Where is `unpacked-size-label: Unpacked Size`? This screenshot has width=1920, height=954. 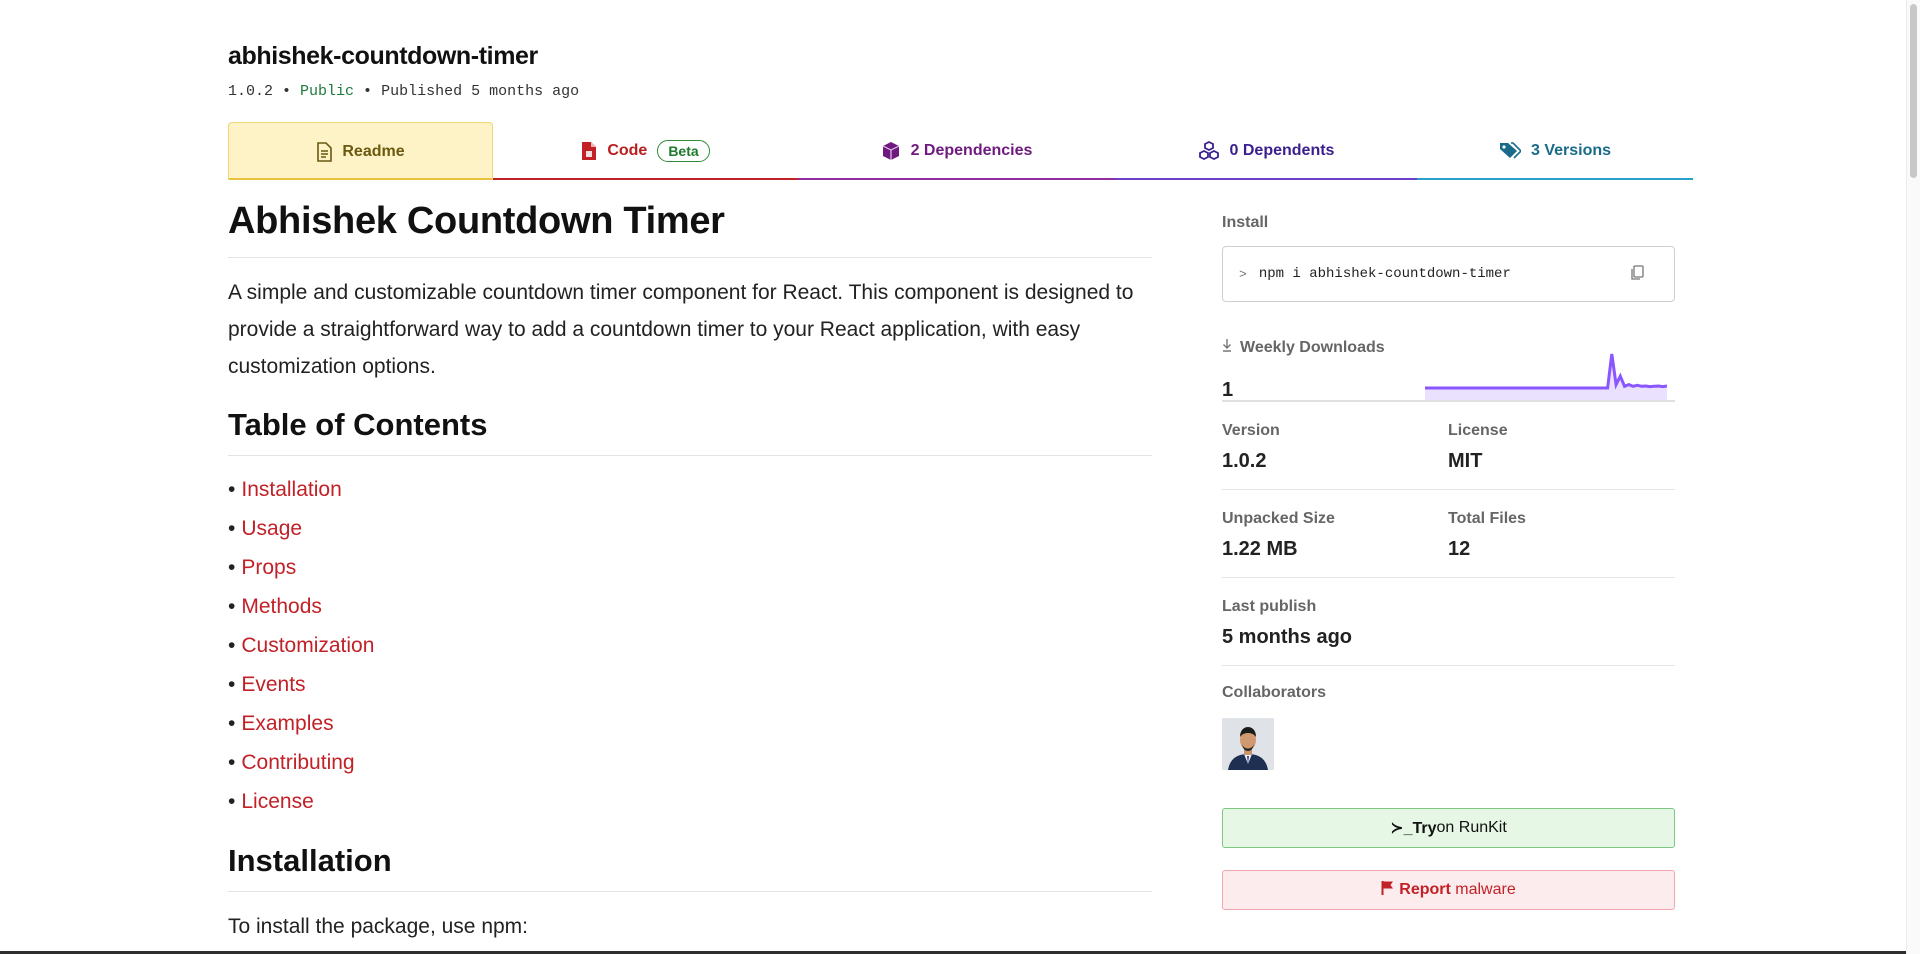 unpacked-size-label: Unpacked Size is located at coordinates (1278, 518).